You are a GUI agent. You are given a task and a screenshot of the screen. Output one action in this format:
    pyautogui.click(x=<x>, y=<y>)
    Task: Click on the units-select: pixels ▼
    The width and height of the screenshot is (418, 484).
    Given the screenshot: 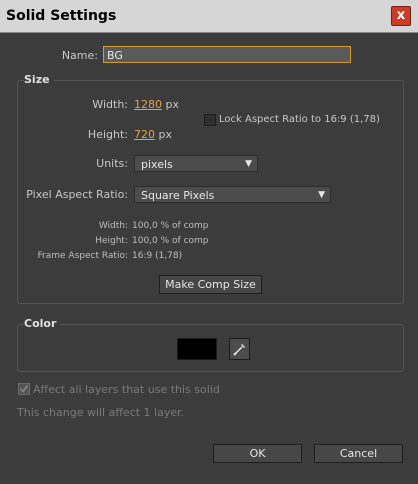 What is the action you would take?
    pyautogui.click(x=196, y=163)
    